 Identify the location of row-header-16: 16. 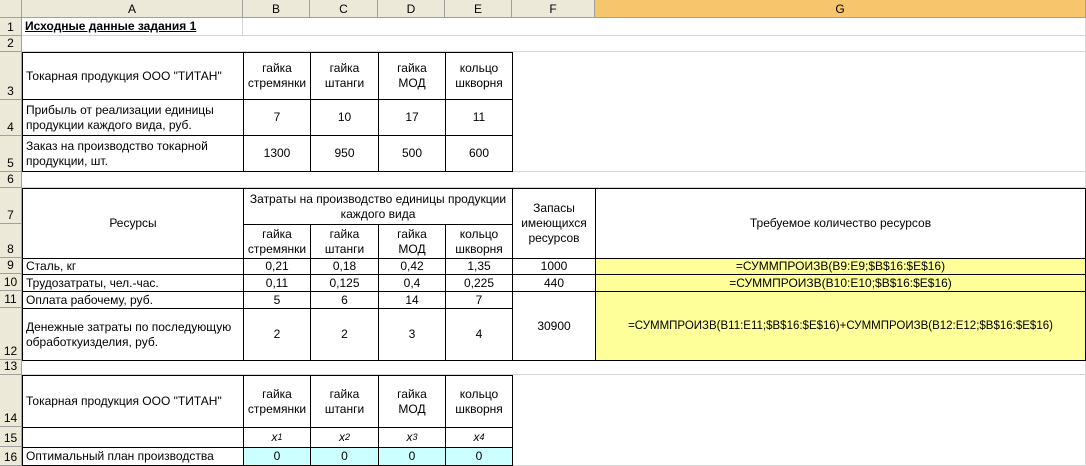
(11, 456).